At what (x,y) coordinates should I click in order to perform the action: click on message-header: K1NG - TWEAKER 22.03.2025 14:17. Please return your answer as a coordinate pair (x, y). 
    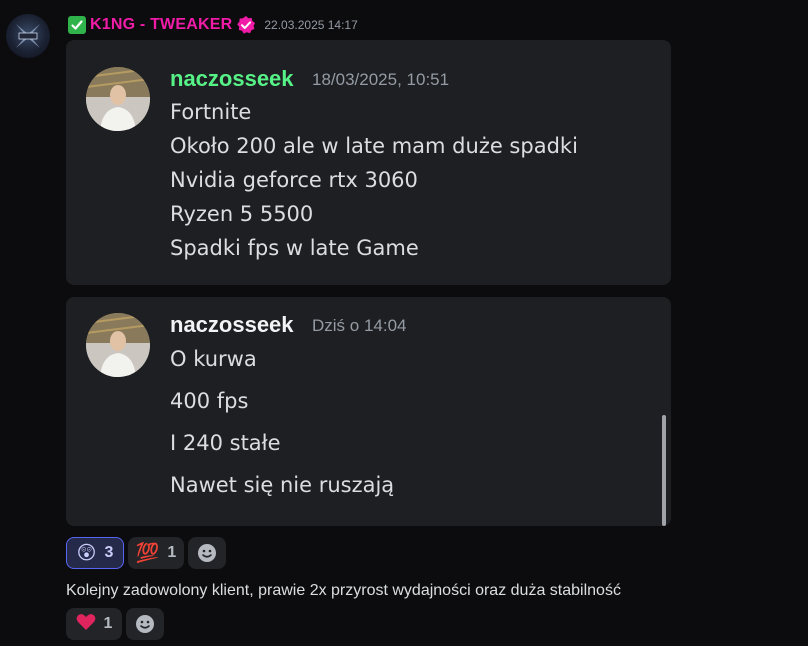
    Looking at the image, I should click on (213, 25).